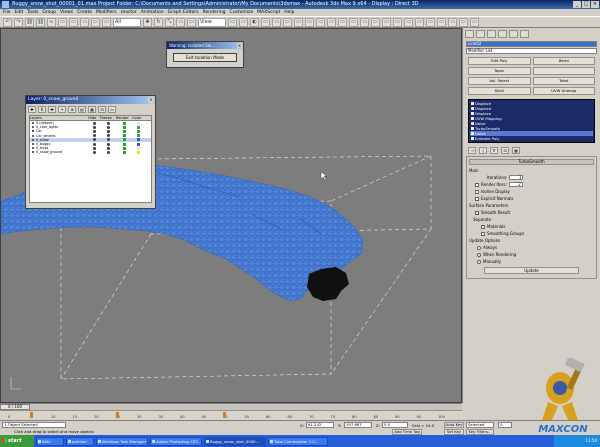 Image resolution: width=600 pixels, height=447 pixels. Describe the element at coordinates (59, 152) in the screenshot. I see `layer-name: 0_snow_ground` at that location.